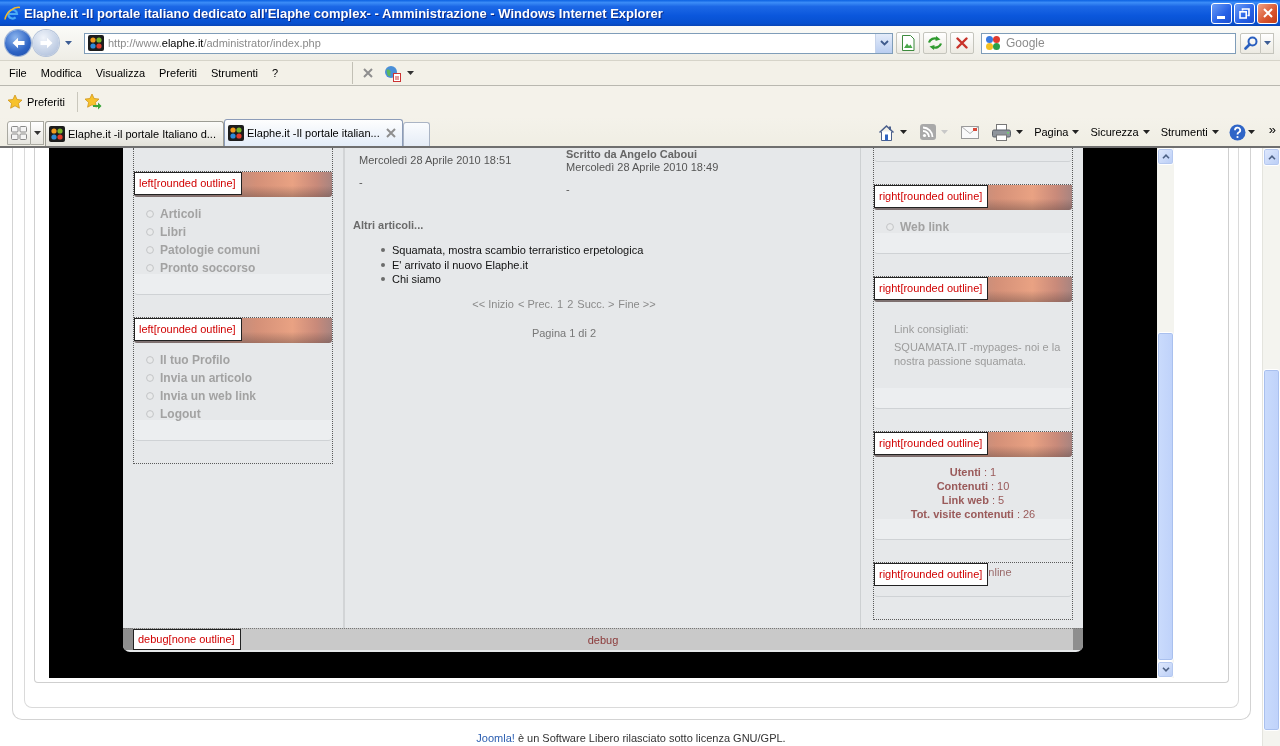  What do you see at coordinates (1002, 132) in the screenshot?
I see `printer-icon` at bounding box center [1002, 132].